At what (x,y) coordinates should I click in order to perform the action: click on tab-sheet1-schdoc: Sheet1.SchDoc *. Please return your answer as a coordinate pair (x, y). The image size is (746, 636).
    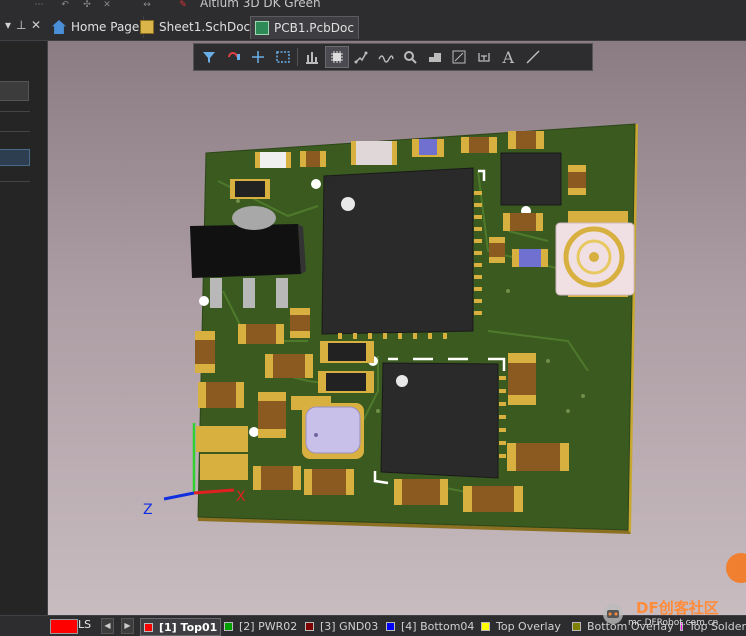
    Looking at the image, I should click on (200, 27).